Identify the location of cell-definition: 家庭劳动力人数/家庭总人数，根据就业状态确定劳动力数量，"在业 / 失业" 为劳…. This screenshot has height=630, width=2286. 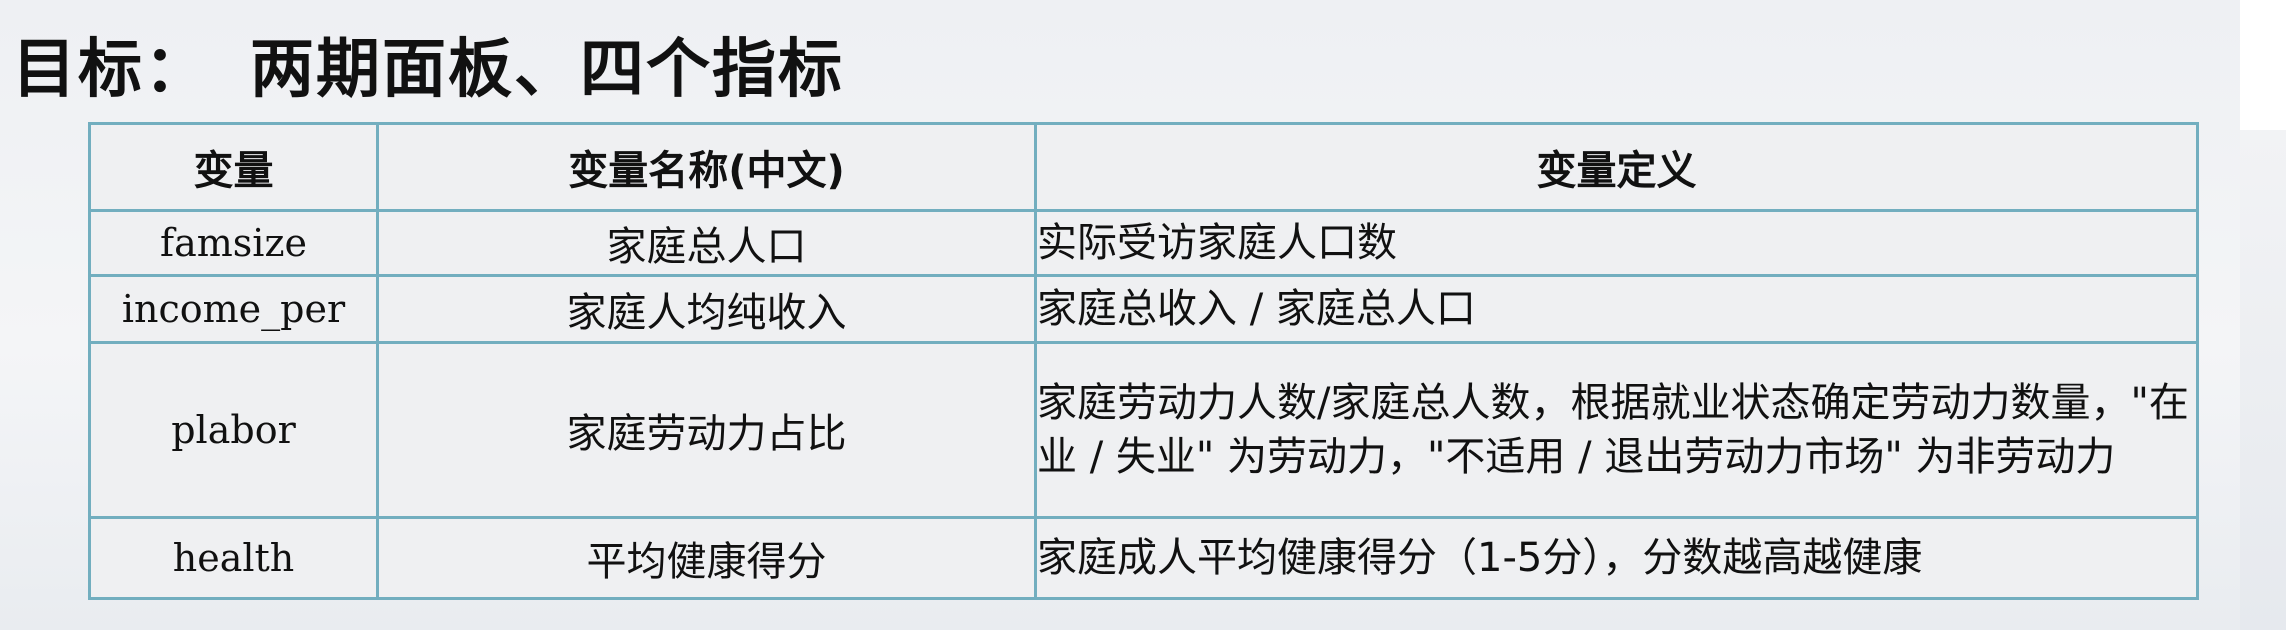
(1616, 430).